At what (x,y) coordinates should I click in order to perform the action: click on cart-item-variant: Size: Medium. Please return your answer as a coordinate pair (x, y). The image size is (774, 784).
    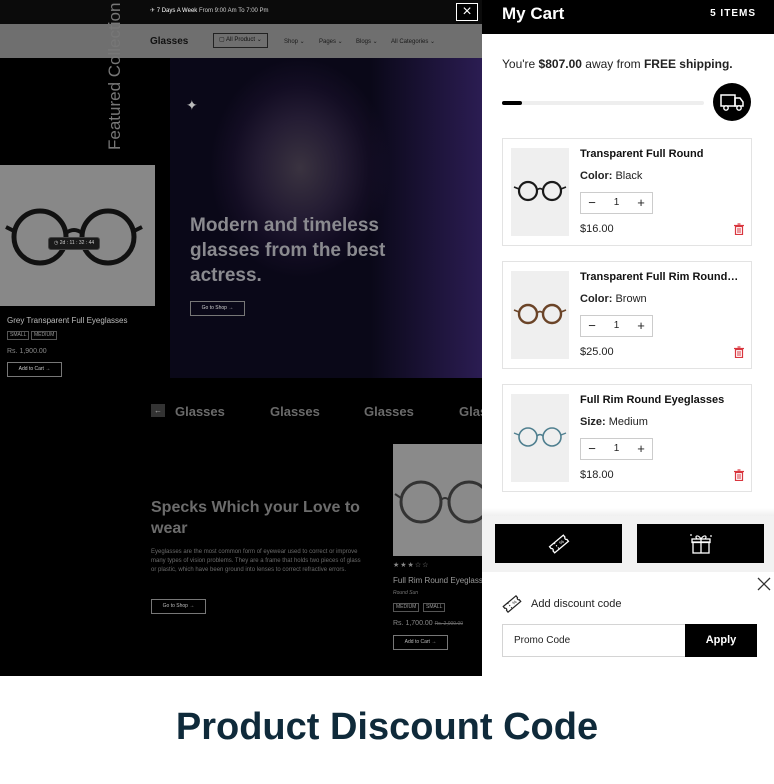
    Looking at the image, I should click on (614, 422).